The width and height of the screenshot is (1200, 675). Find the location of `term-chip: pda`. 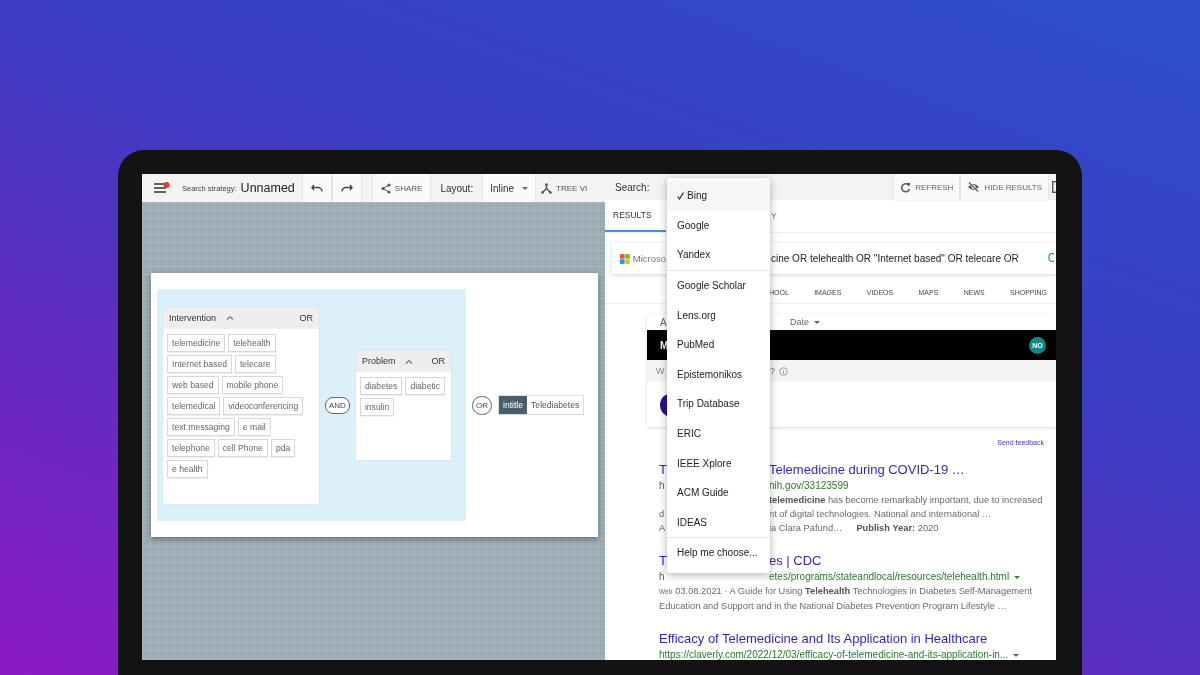

term-chip: pda is located at coordinates (283, 447).